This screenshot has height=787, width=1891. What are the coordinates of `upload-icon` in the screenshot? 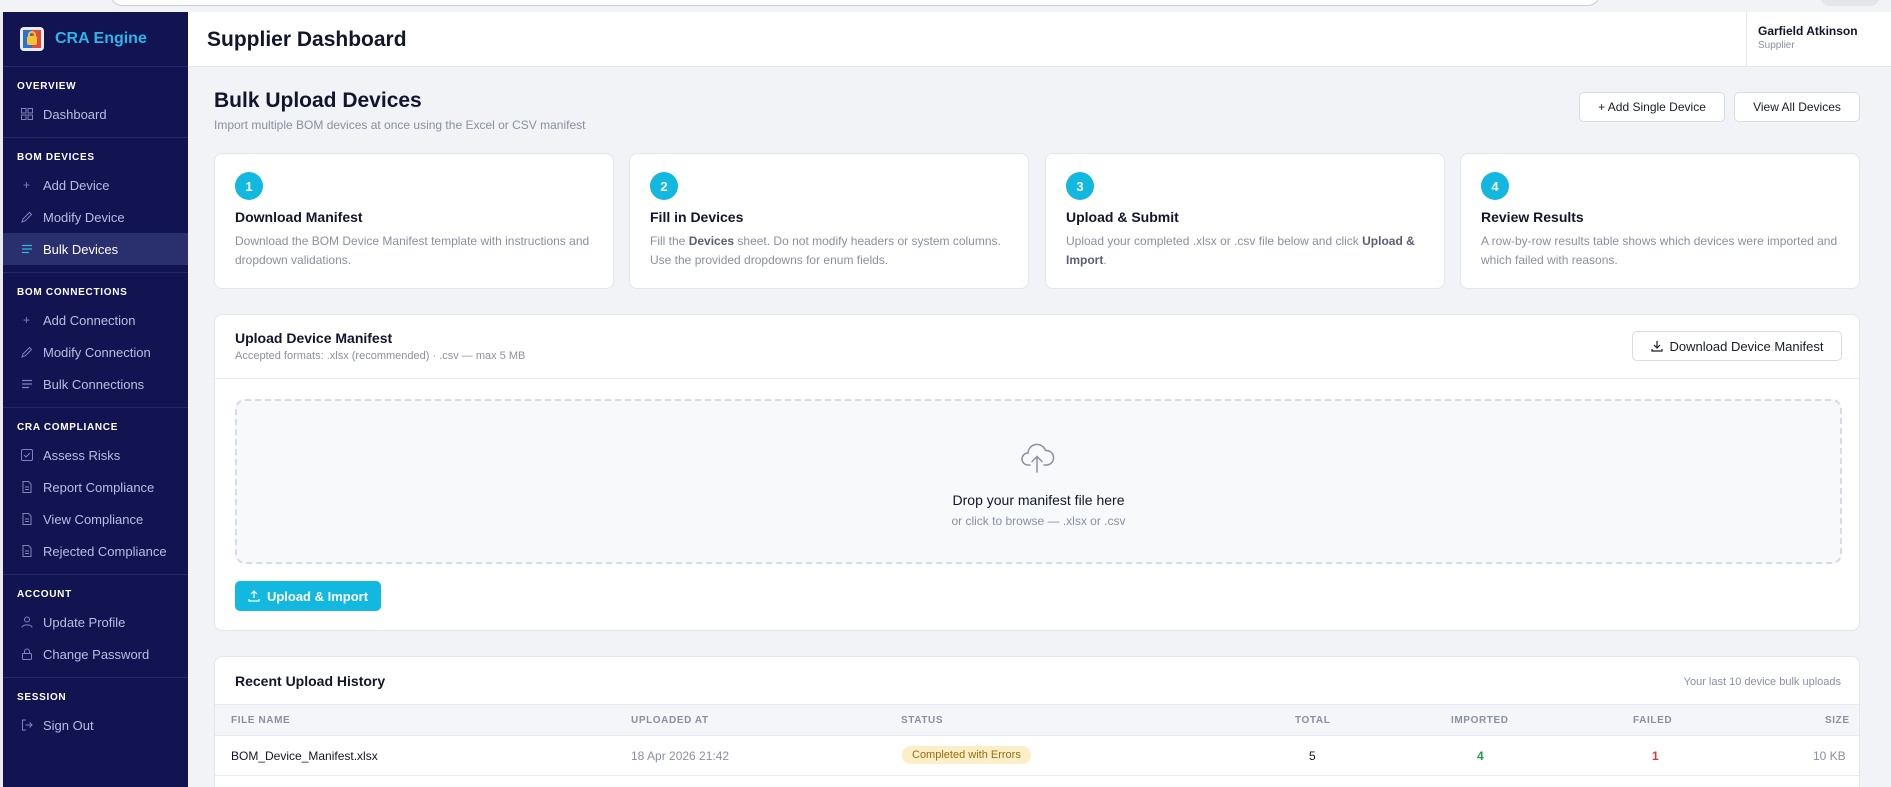 It's located at (254, 596).